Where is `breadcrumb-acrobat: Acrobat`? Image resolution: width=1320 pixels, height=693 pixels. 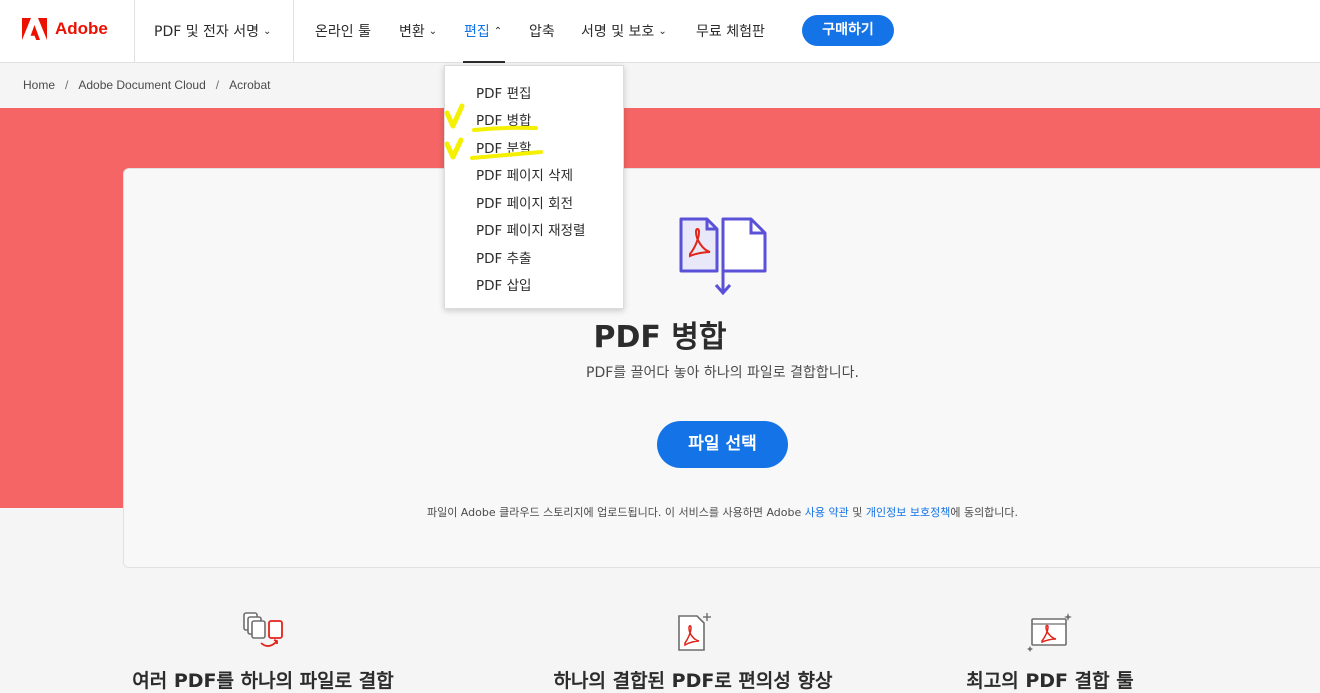 breadcrumb-acrobat: Acrobat is located at coordinates (249, 85).